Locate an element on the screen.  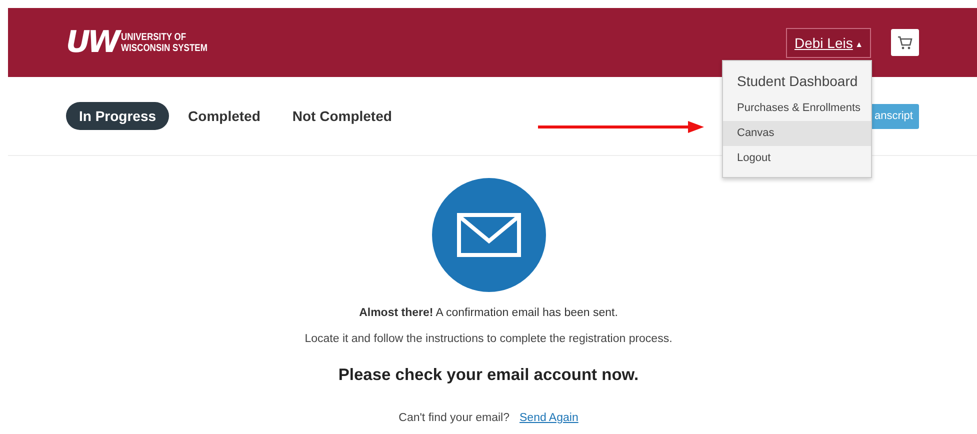
menu-item: Canvas is located at coordinates (797, 133).